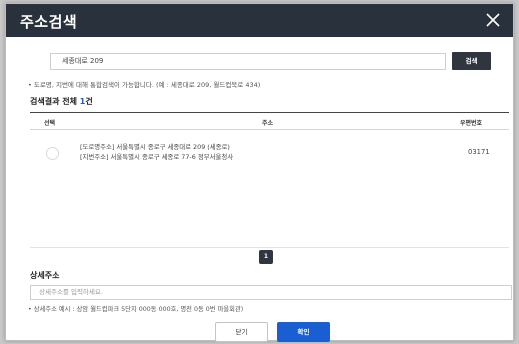 Image resolution: width=519 pixels, height=344 pixels. I want to click on road-address: [도로명주소] 서울특별시 종로구 세종대로 209 (세종로), so click(155, 147).